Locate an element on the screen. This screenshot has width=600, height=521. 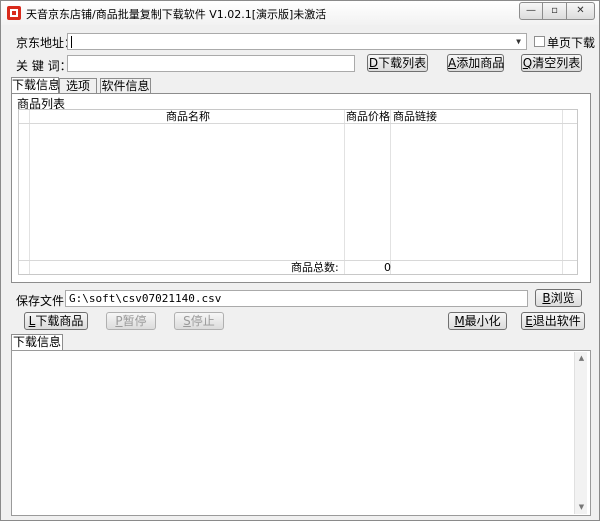
keyword-input is located at coordinates (211, 63).